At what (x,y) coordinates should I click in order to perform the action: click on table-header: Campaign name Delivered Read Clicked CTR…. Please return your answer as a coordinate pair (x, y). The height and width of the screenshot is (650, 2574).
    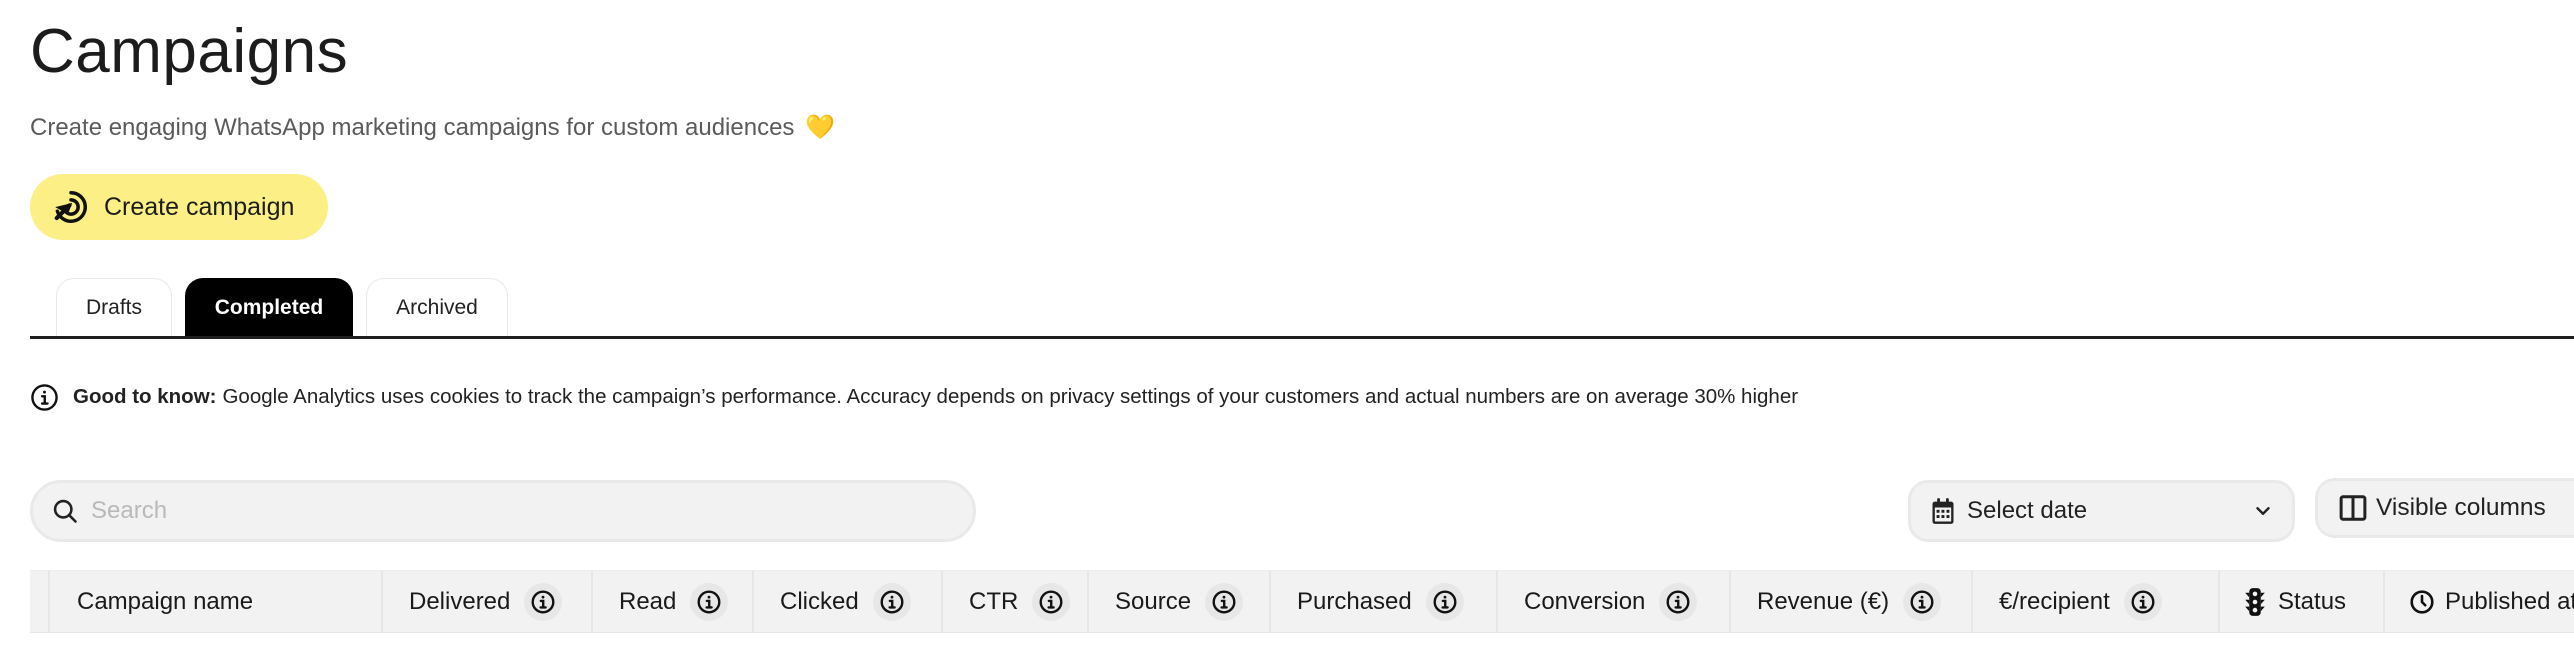
    Looking at the image, I should click on (1302, 601).